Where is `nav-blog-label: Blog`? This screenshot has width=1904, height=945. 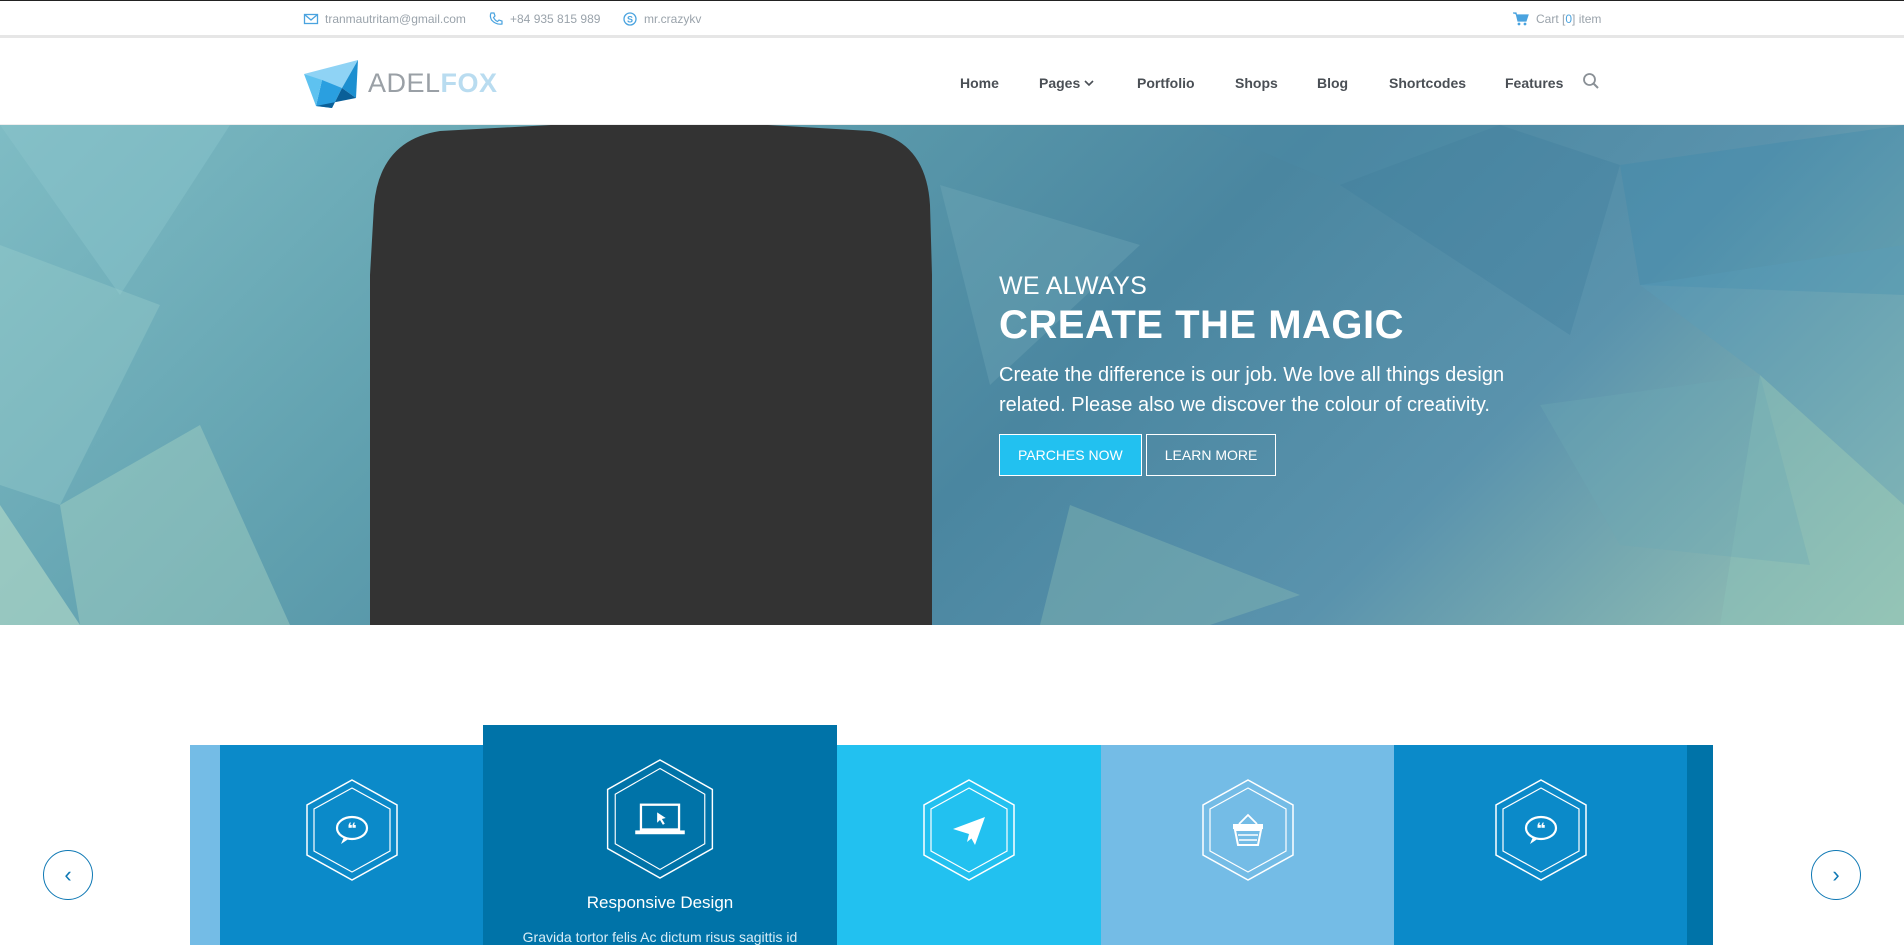 nav-blog-label: Blog is located at coordinates (1333, 83).